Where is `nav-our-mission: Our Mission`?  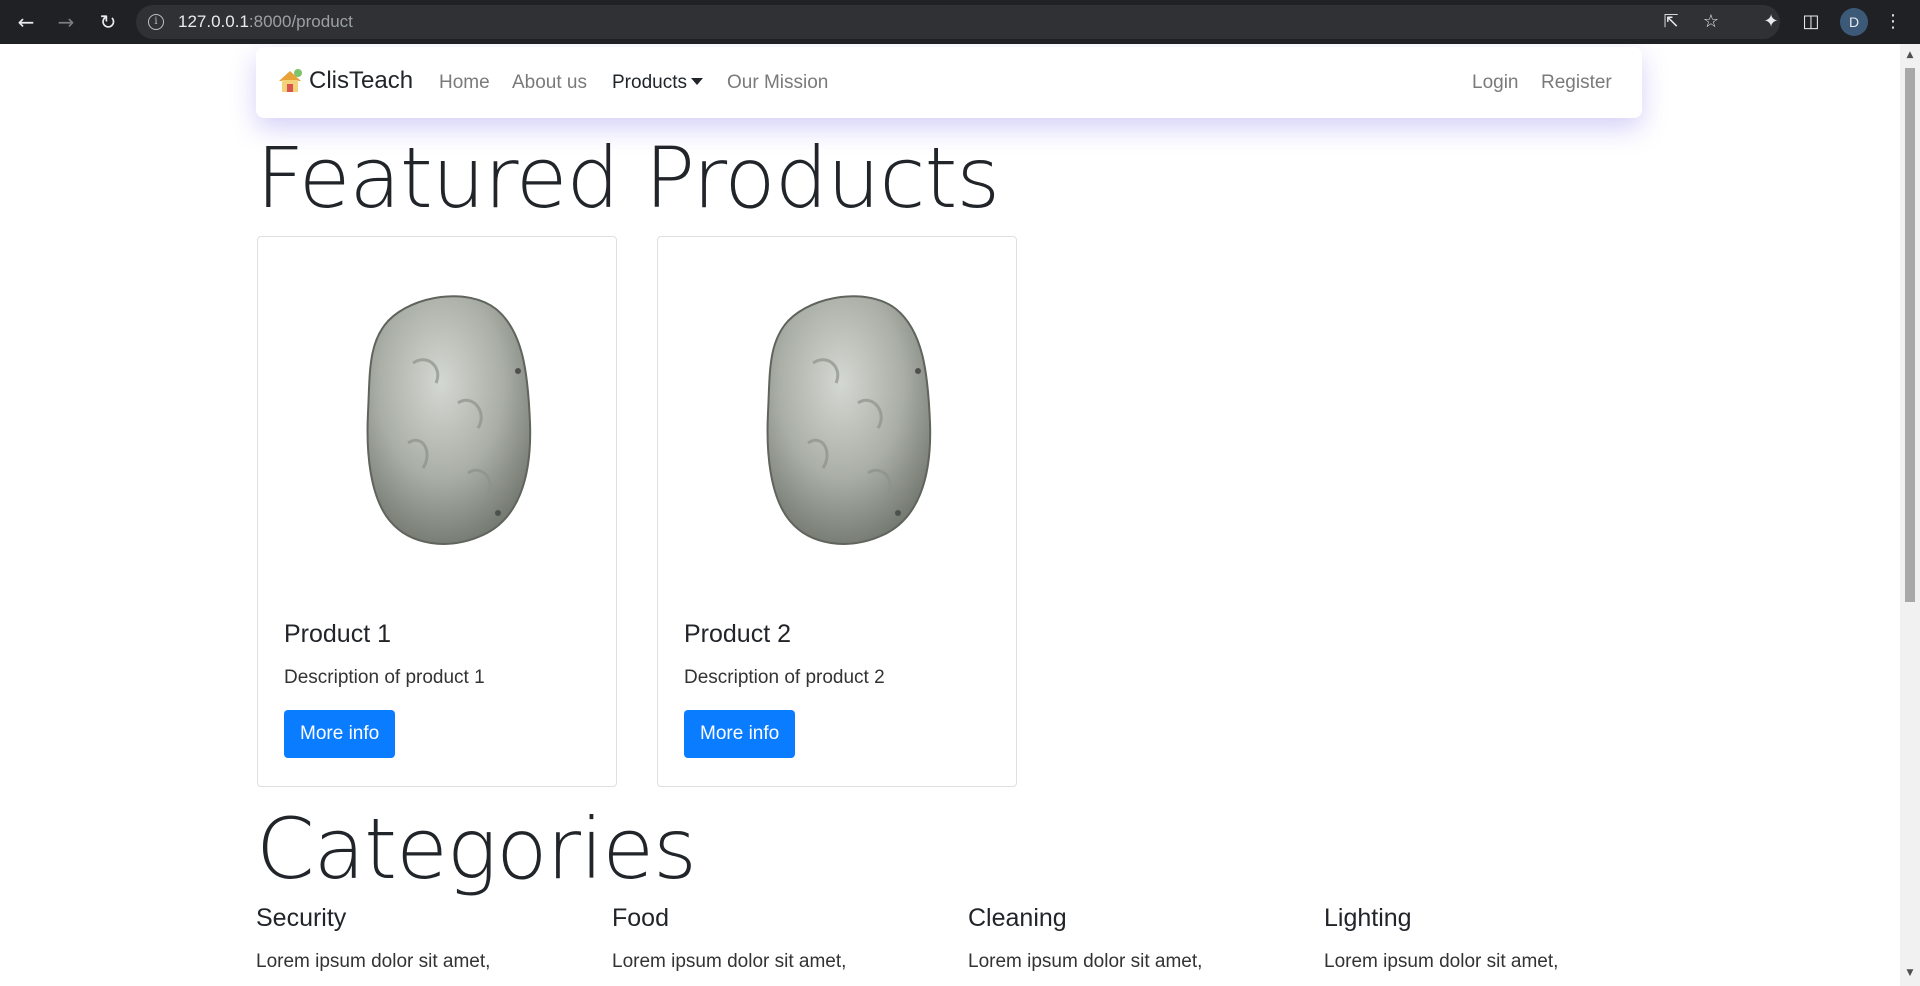 nav-our-mission: Our Mission is located at coordinates (777, 83).